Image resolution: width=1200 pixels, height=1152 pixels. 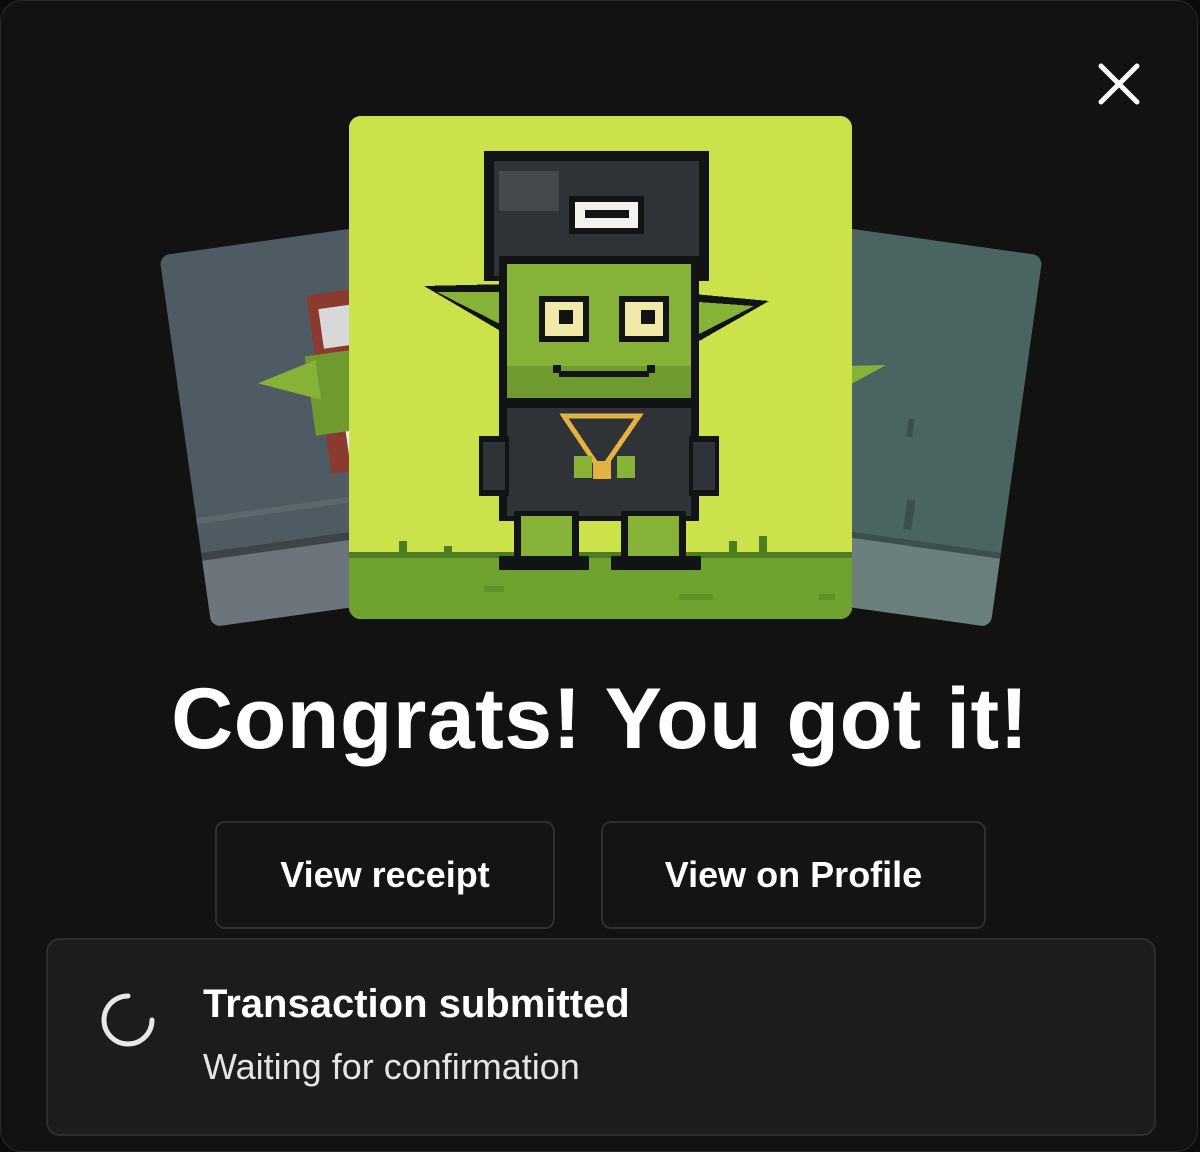 I want to click on congrats-heading: Congrats! You got it!, so click(x=600, y=719).